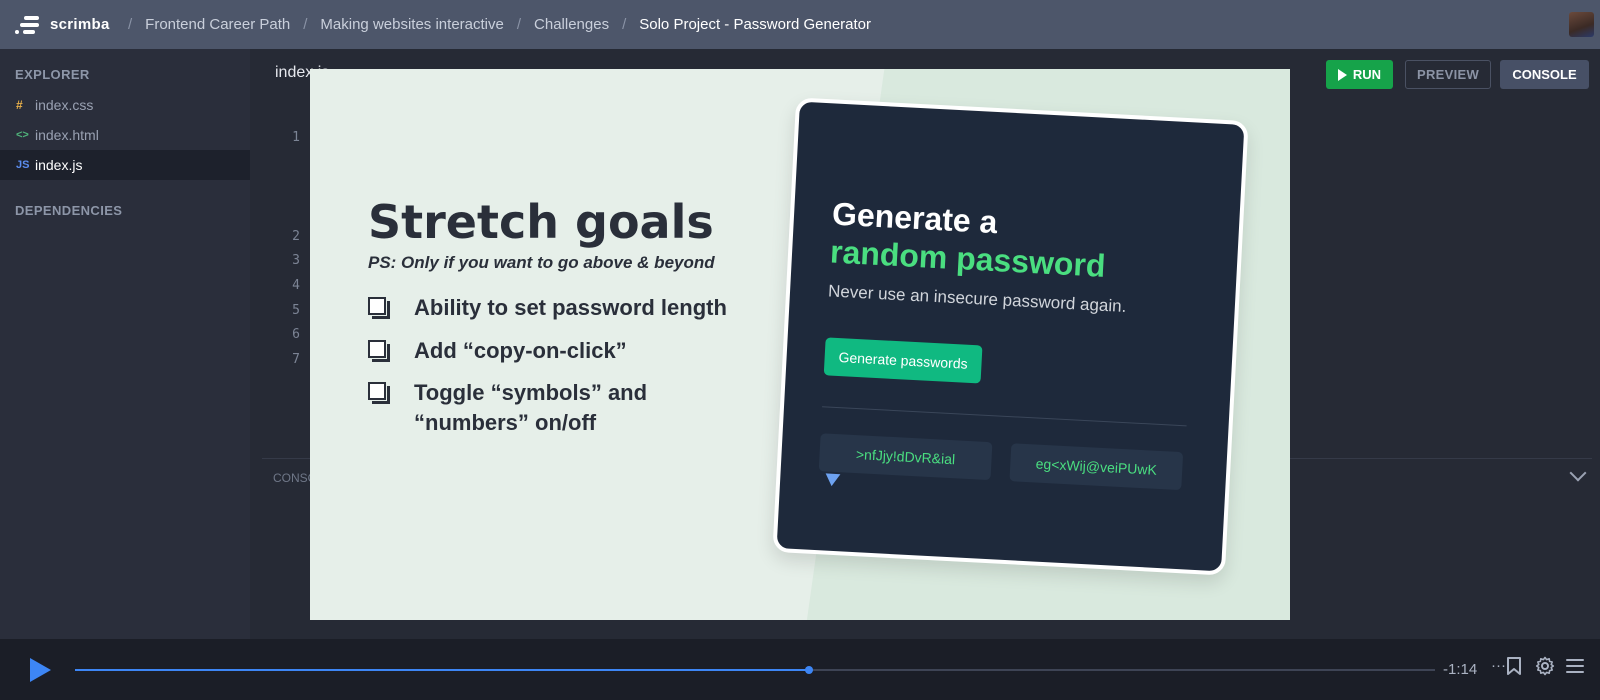 This screenshot has height=700, width=1600. I want to click on bookmark-icon, so click(1514, 666).